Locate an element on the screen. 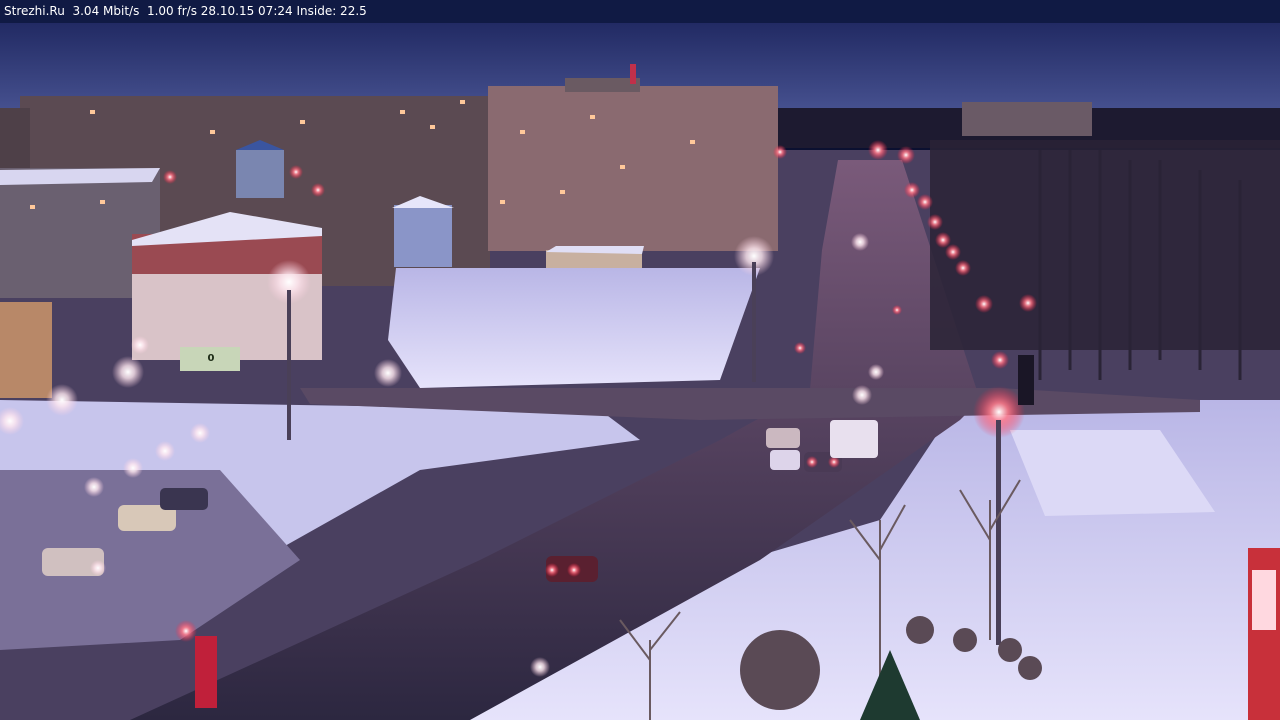  snow-field-center is located at coordinates (574, 328).